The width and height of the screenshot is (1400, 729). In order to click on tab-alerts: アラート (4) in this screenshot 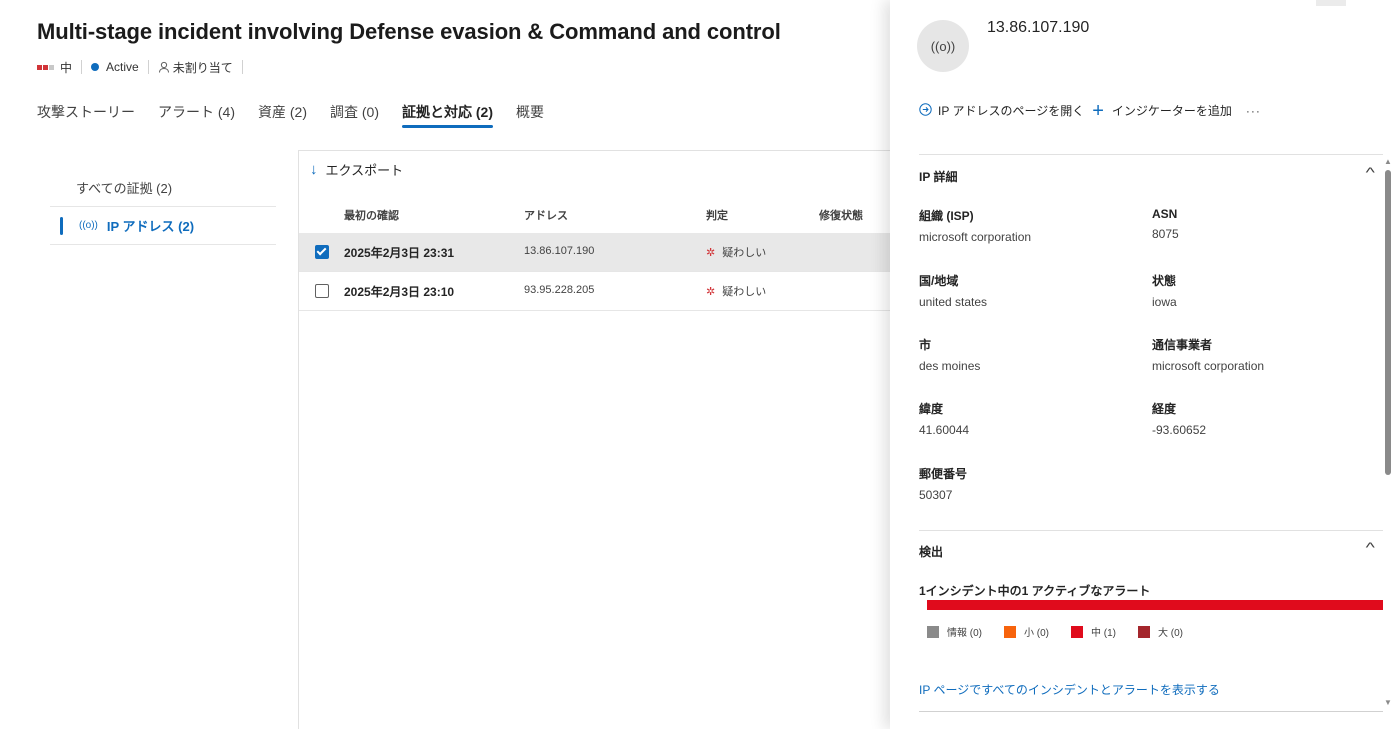, I will do `click(196, 117)`.